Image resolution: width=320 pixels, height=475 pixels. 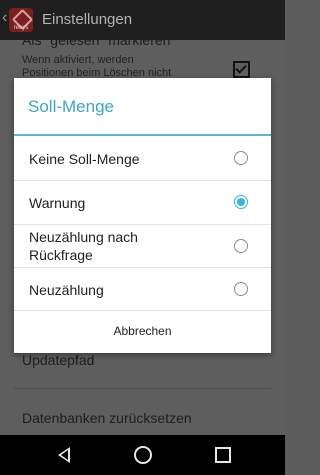 What do you see at coordinates (107, 418) in the screenshot?
I see `setting-item-reset-databases: Datenbanken zurücksetzen` at bounding box center [107, 418].